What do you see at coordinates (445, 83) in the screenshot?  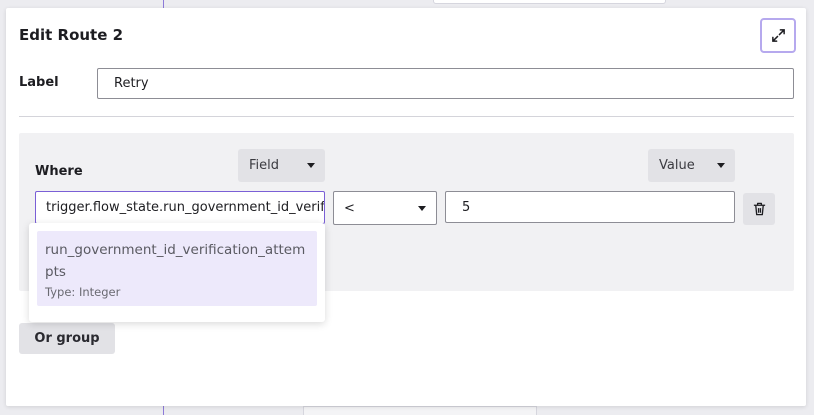 I see `label-input` at bounding box center [445, 83].